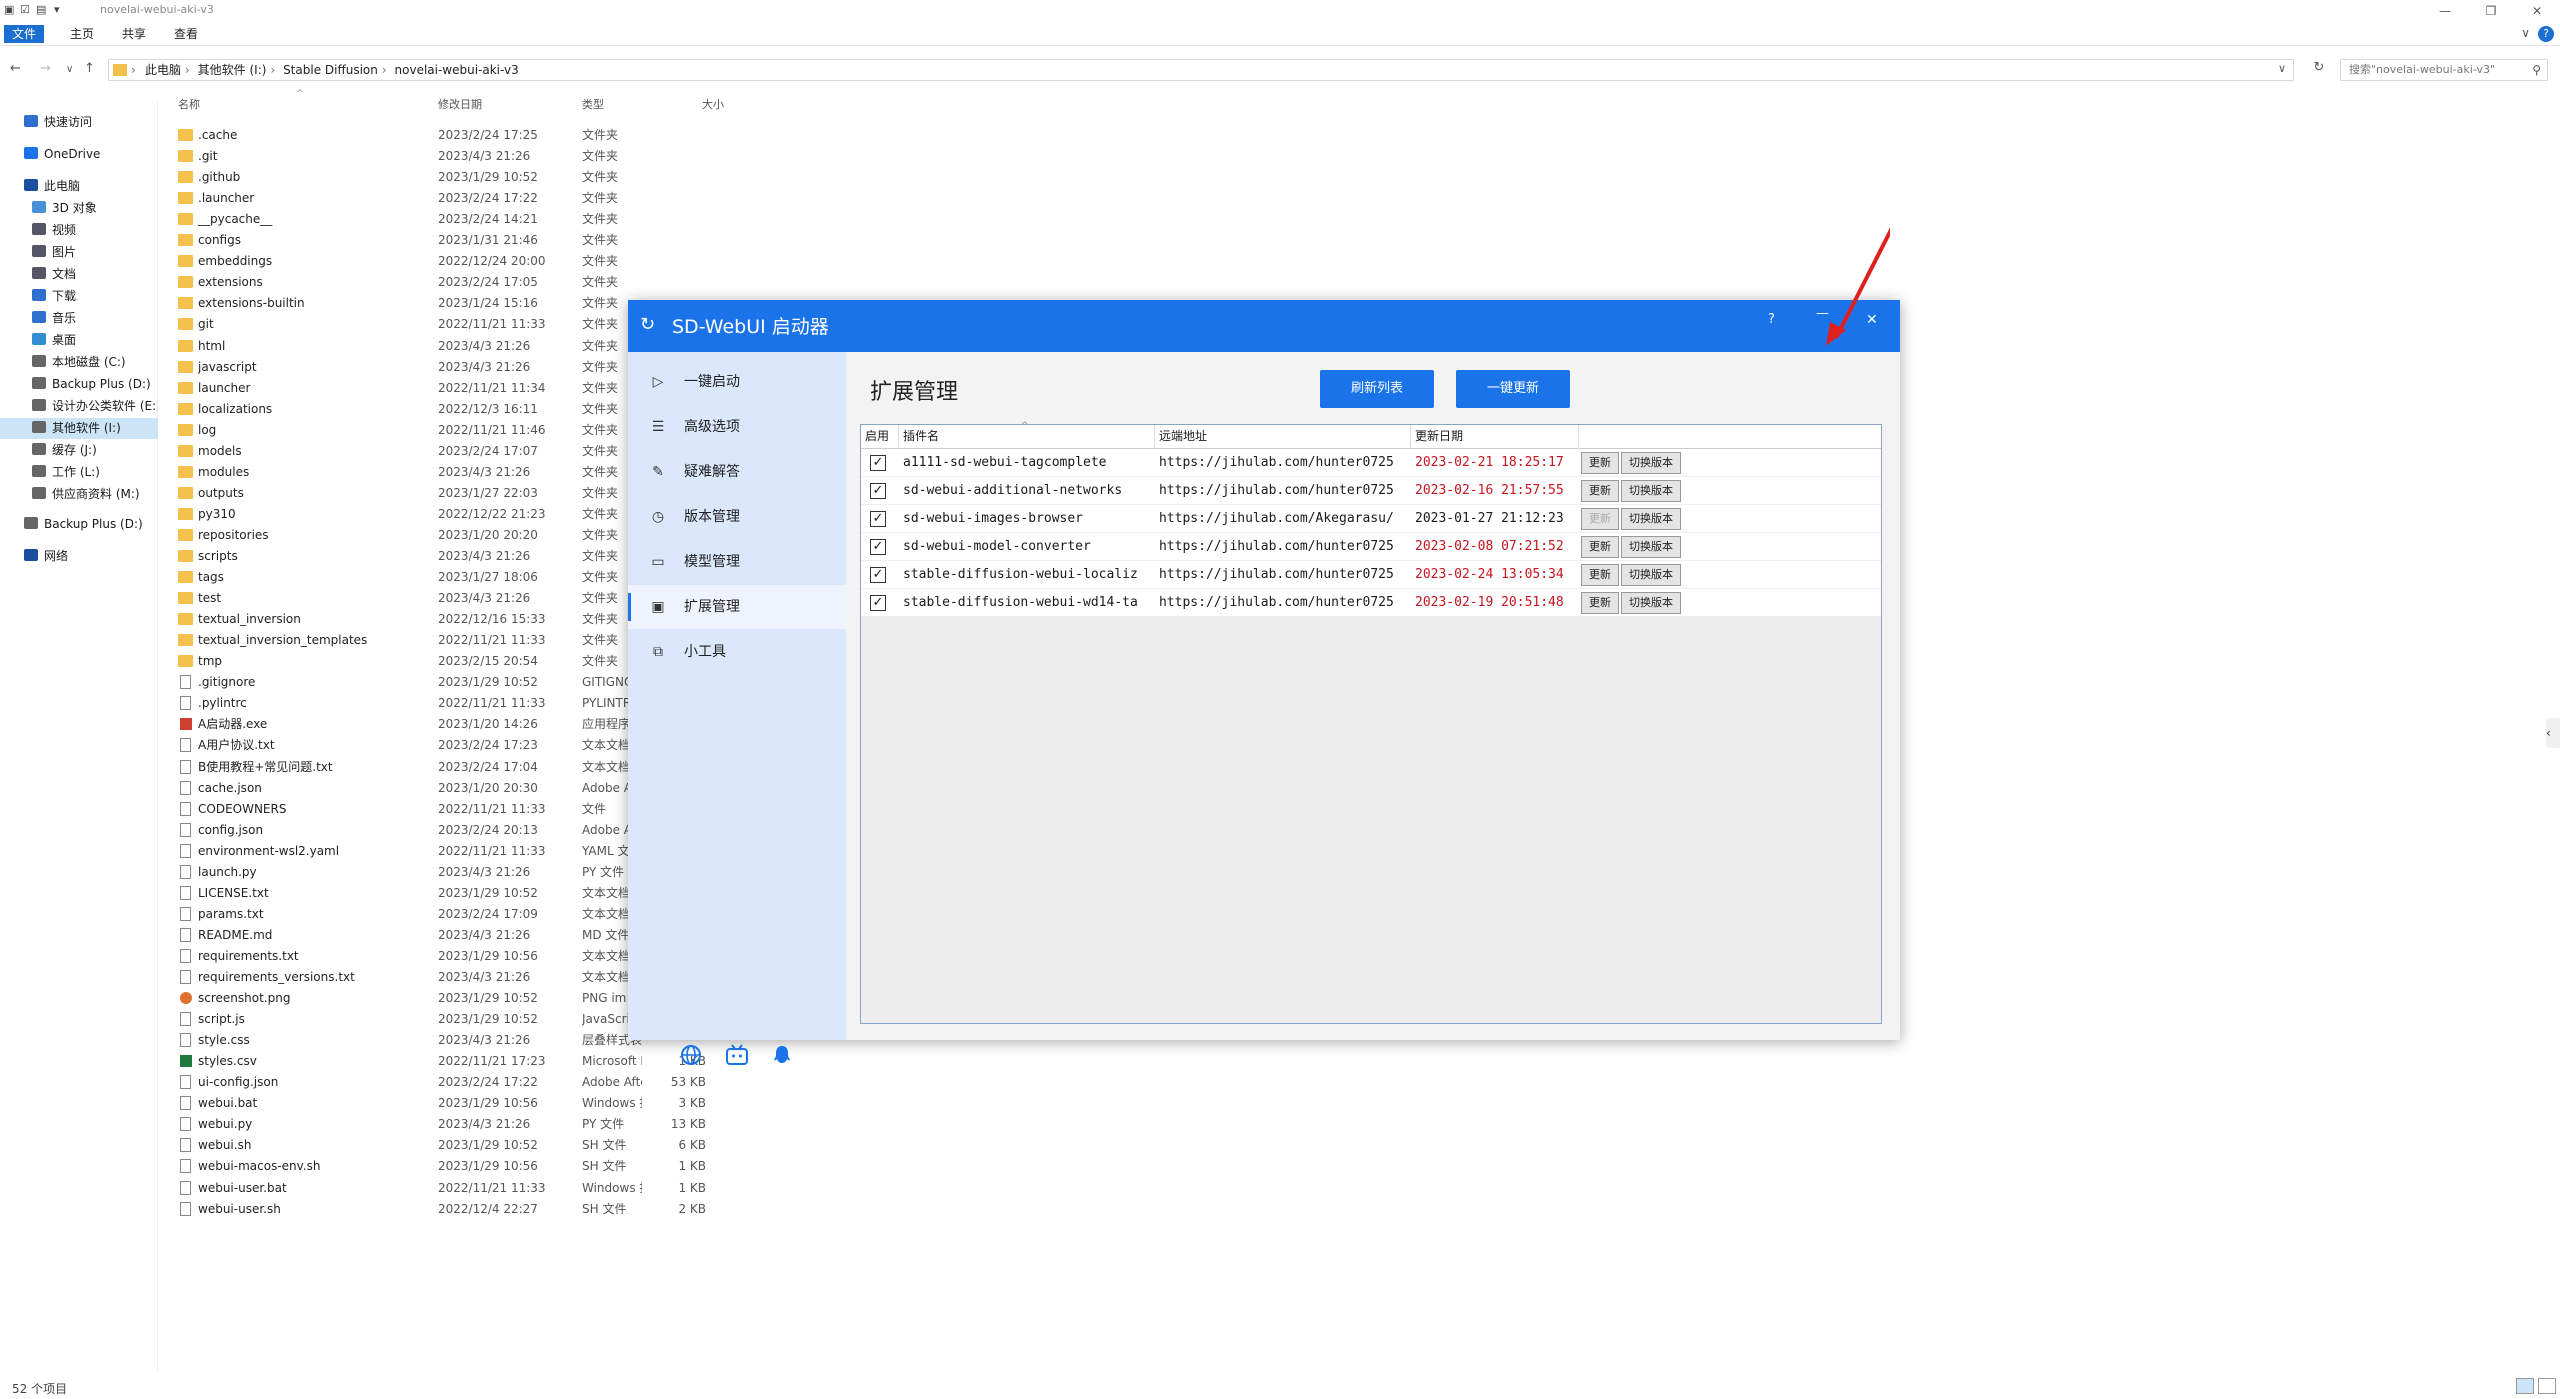  What do you see at coordinates (1377, 389) in the screenshot?
I see `refresh-list-button: 刷新列表` at bounding box center [1377, 389].